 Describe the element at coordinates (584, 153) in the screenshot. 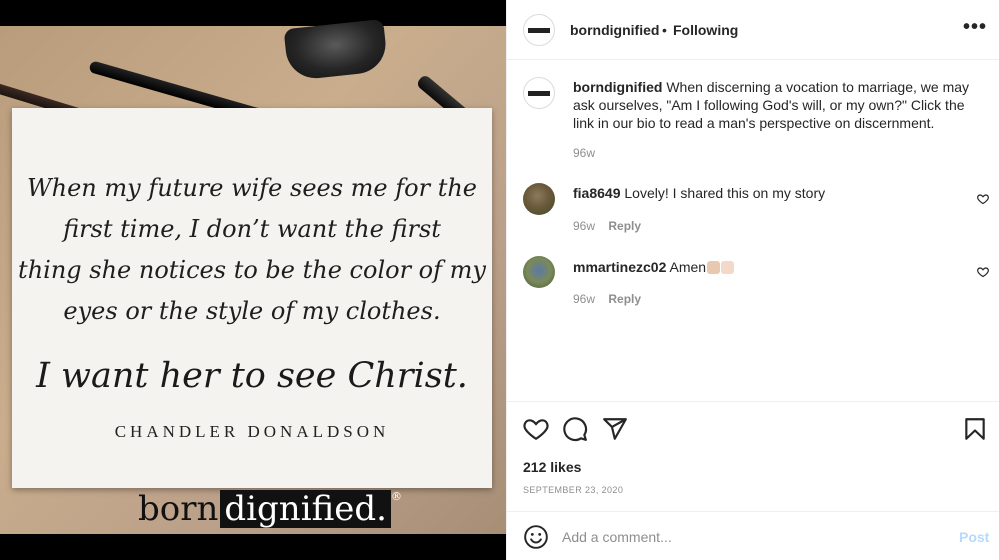

I see `caption-time: 96w` at that location.